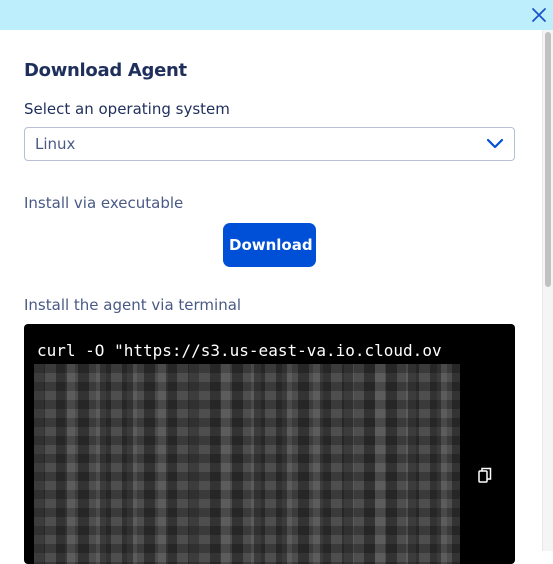 The image size is (553, 564). What do you see at coordinates (133, 305) in the screenshot?
I see `terminal-section-label: Install the agent via terminal` at bounding box center [133, 305].